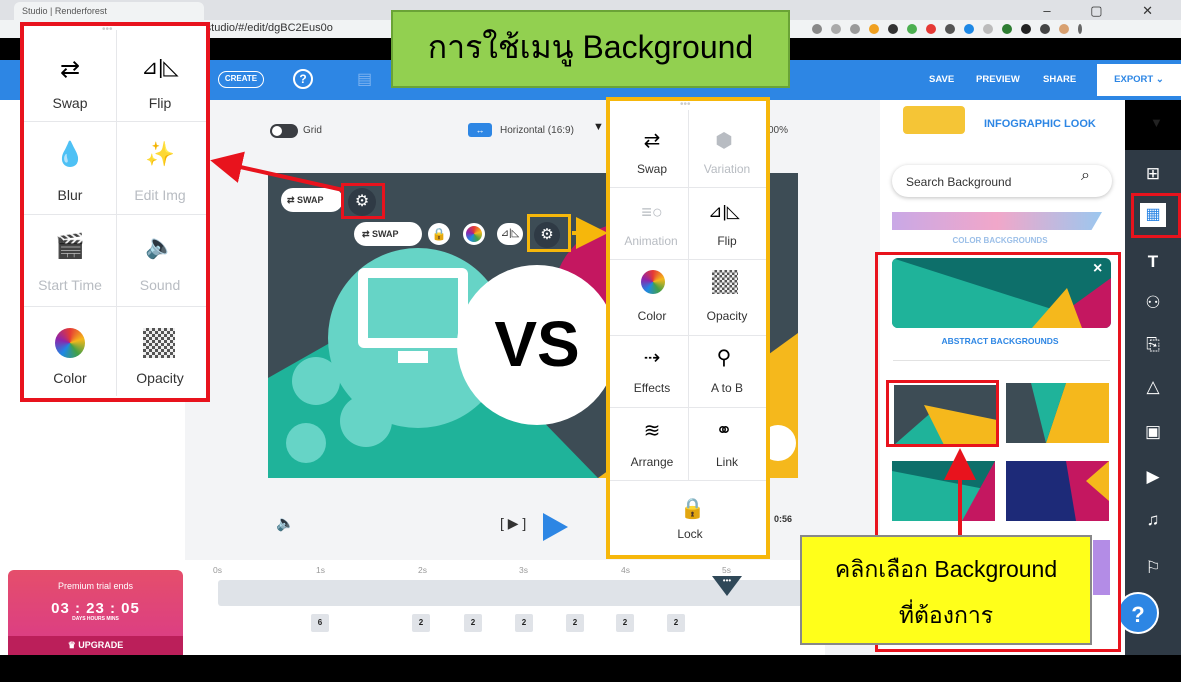 Image resolution: width=1181 pixels, height=682 pixels. What do you see at coordinates (946, 615) in the screenshot?
I see `hint-line-2: ที่ต้องการ` at bounding box center [946, 615].